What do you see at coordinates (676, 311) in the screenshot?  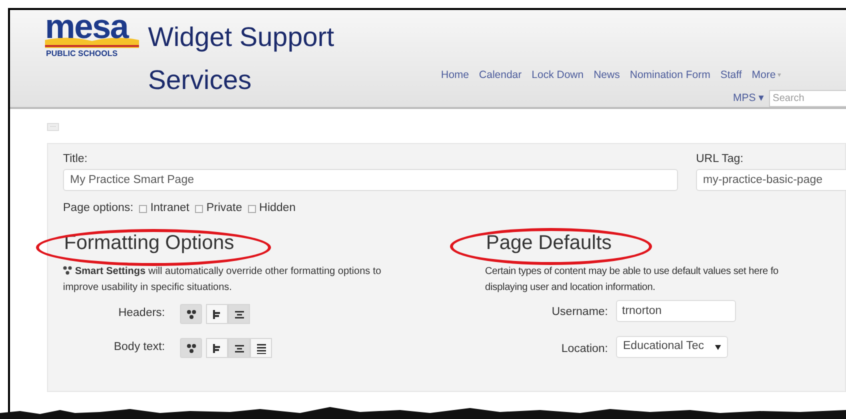 I see `username-input: trnorton` at bounding box center [676, 311].